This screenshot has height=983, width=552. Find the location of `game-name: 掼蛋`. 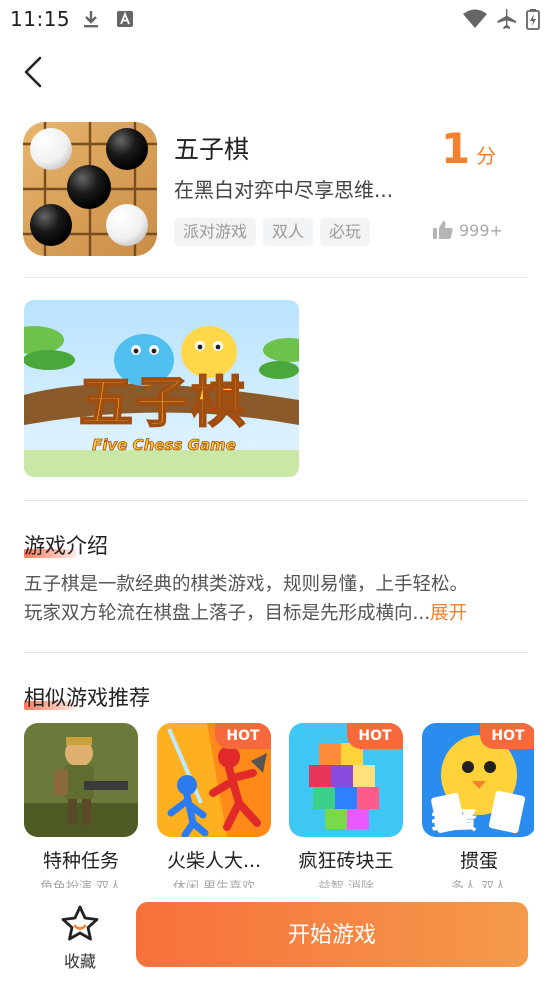

game-name: 掼蛋 is located at coordinates (478, 861).